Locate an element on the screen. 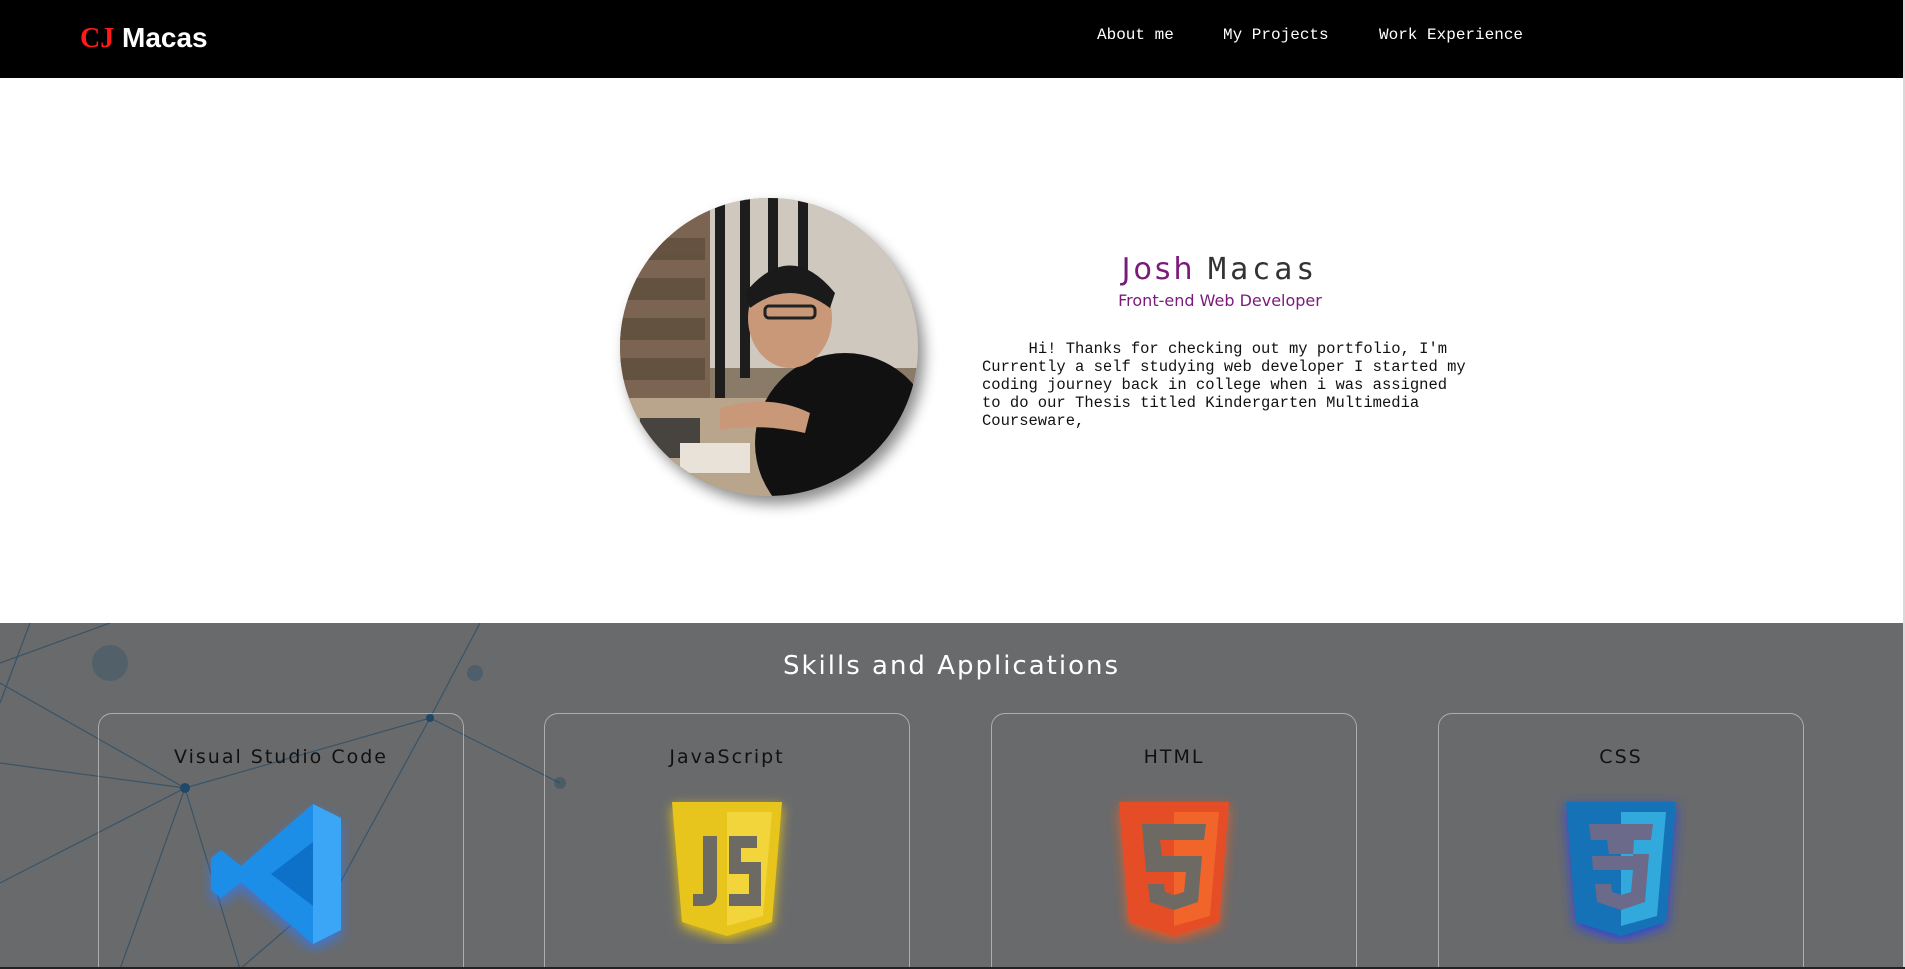 This screenshot has width=1905, height=969. first-name: Josh is located at coordinates (1158, 269).